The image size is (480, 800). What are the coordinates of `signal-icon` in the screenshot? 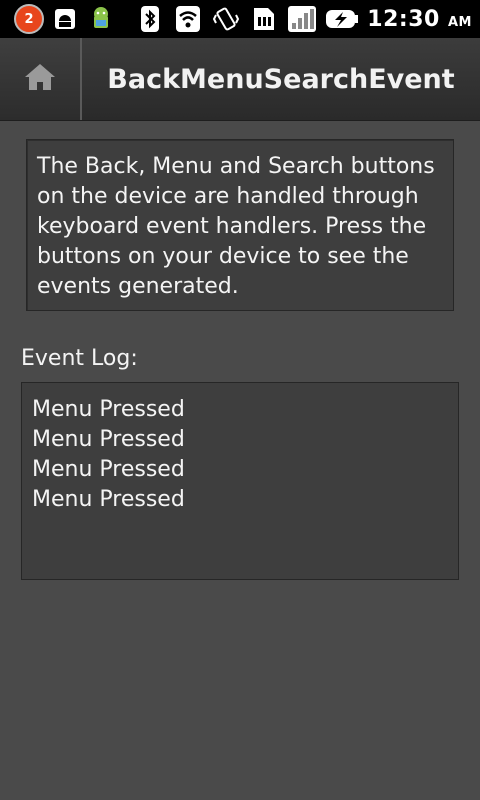 It's located at (302, 19).